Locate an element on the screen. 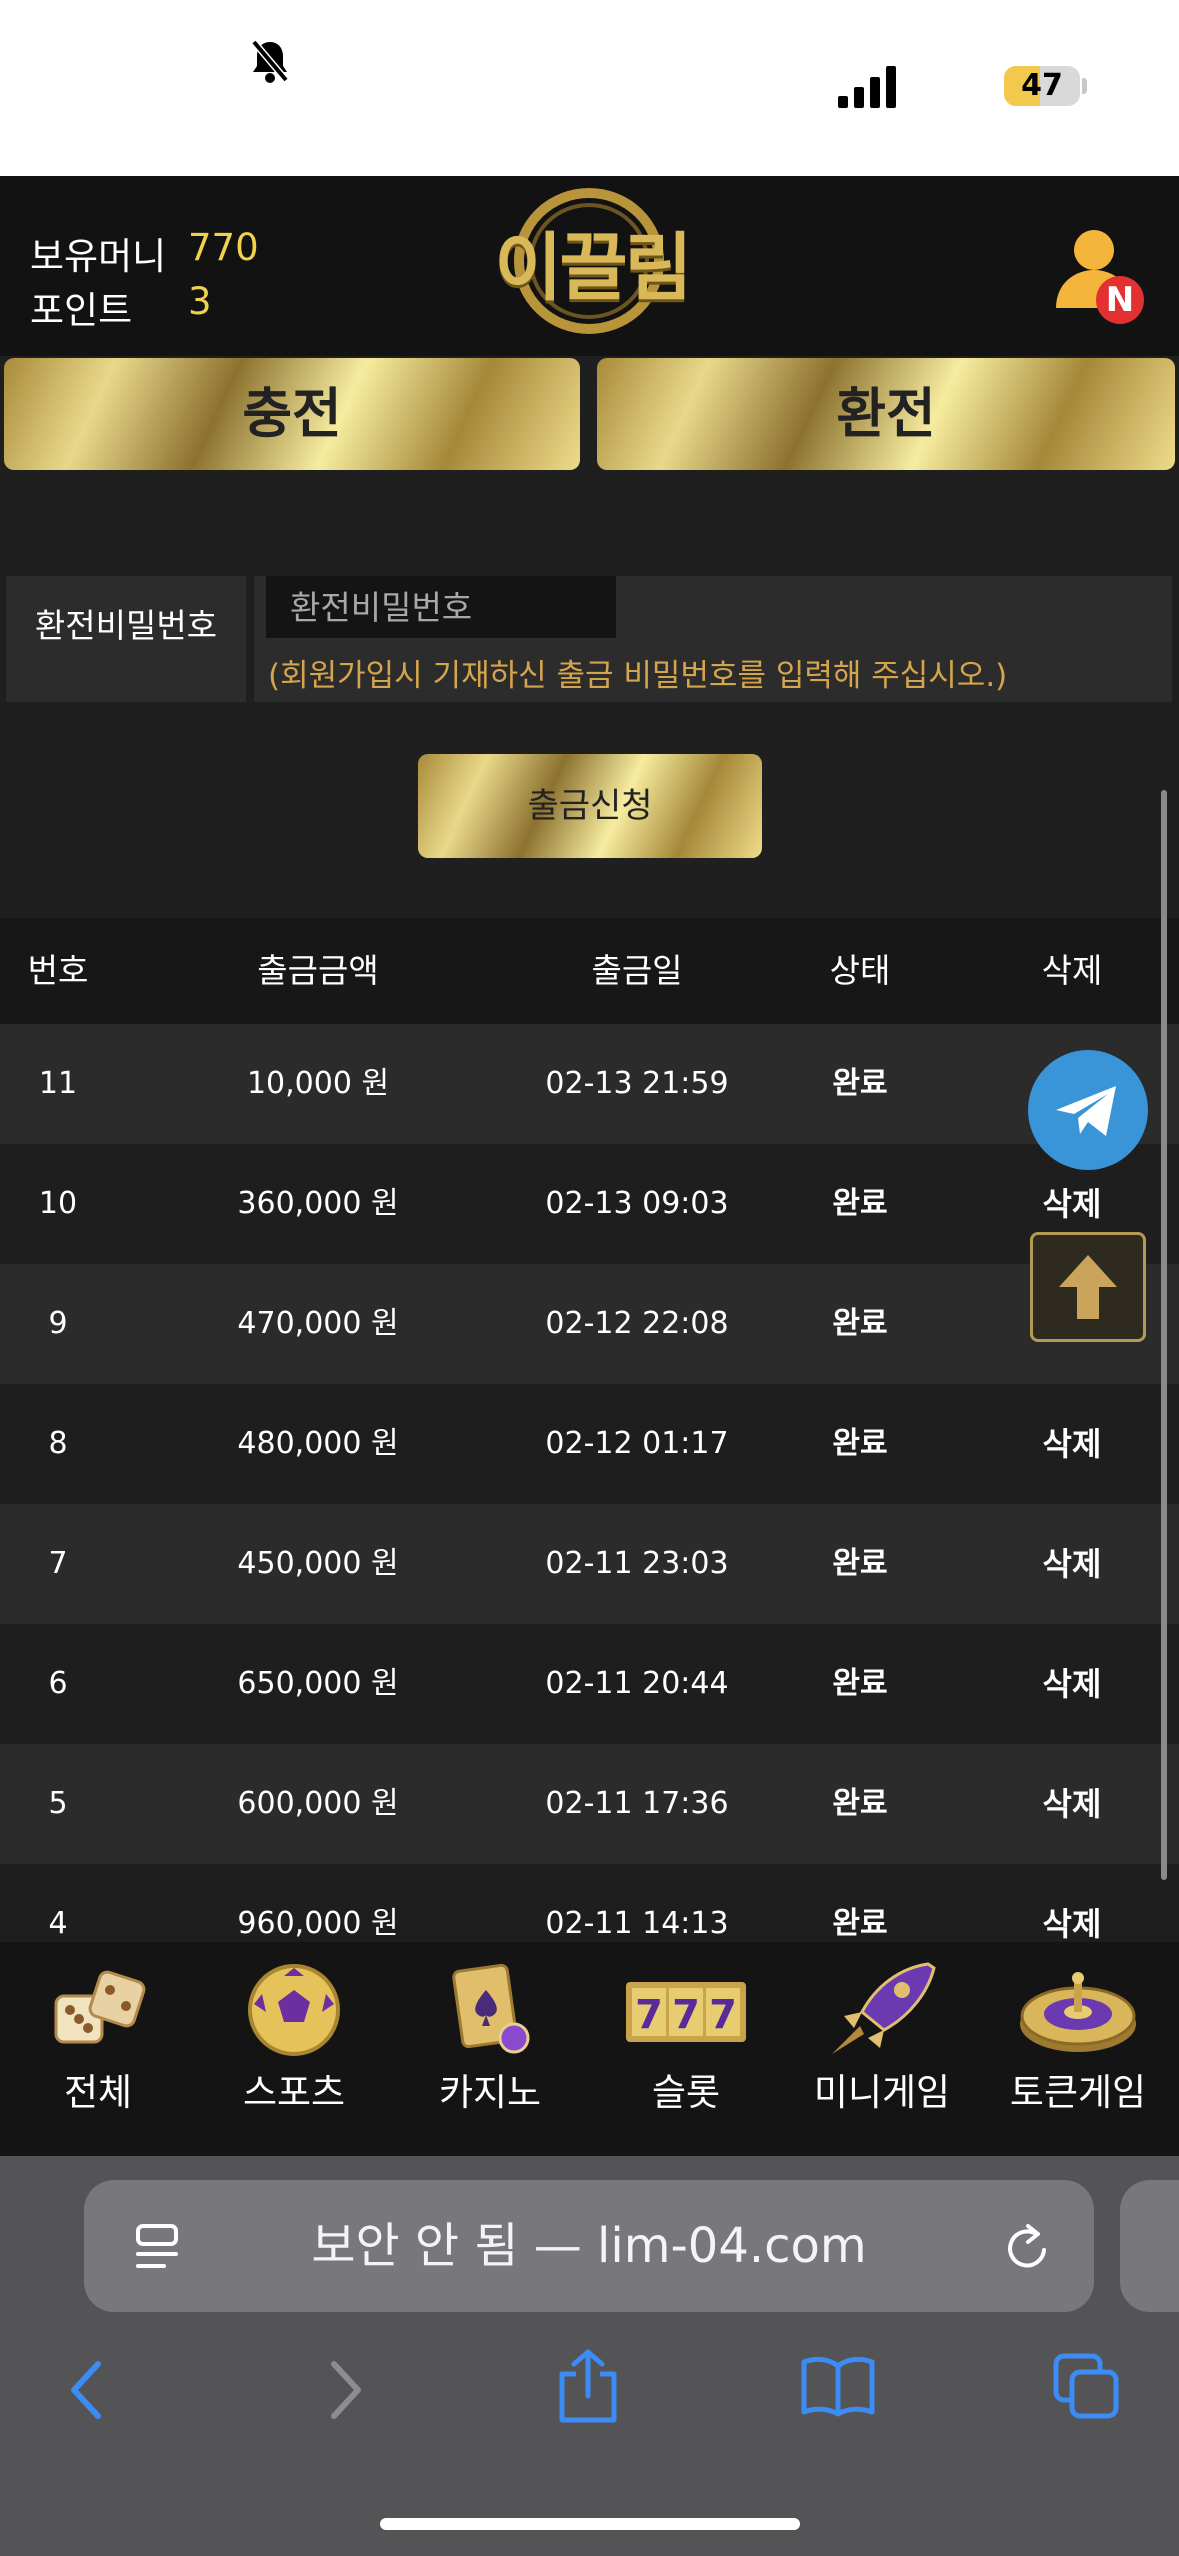 This screenshot has width=1179, height=2556. dice-icon is located at coordinates (100, 2007).